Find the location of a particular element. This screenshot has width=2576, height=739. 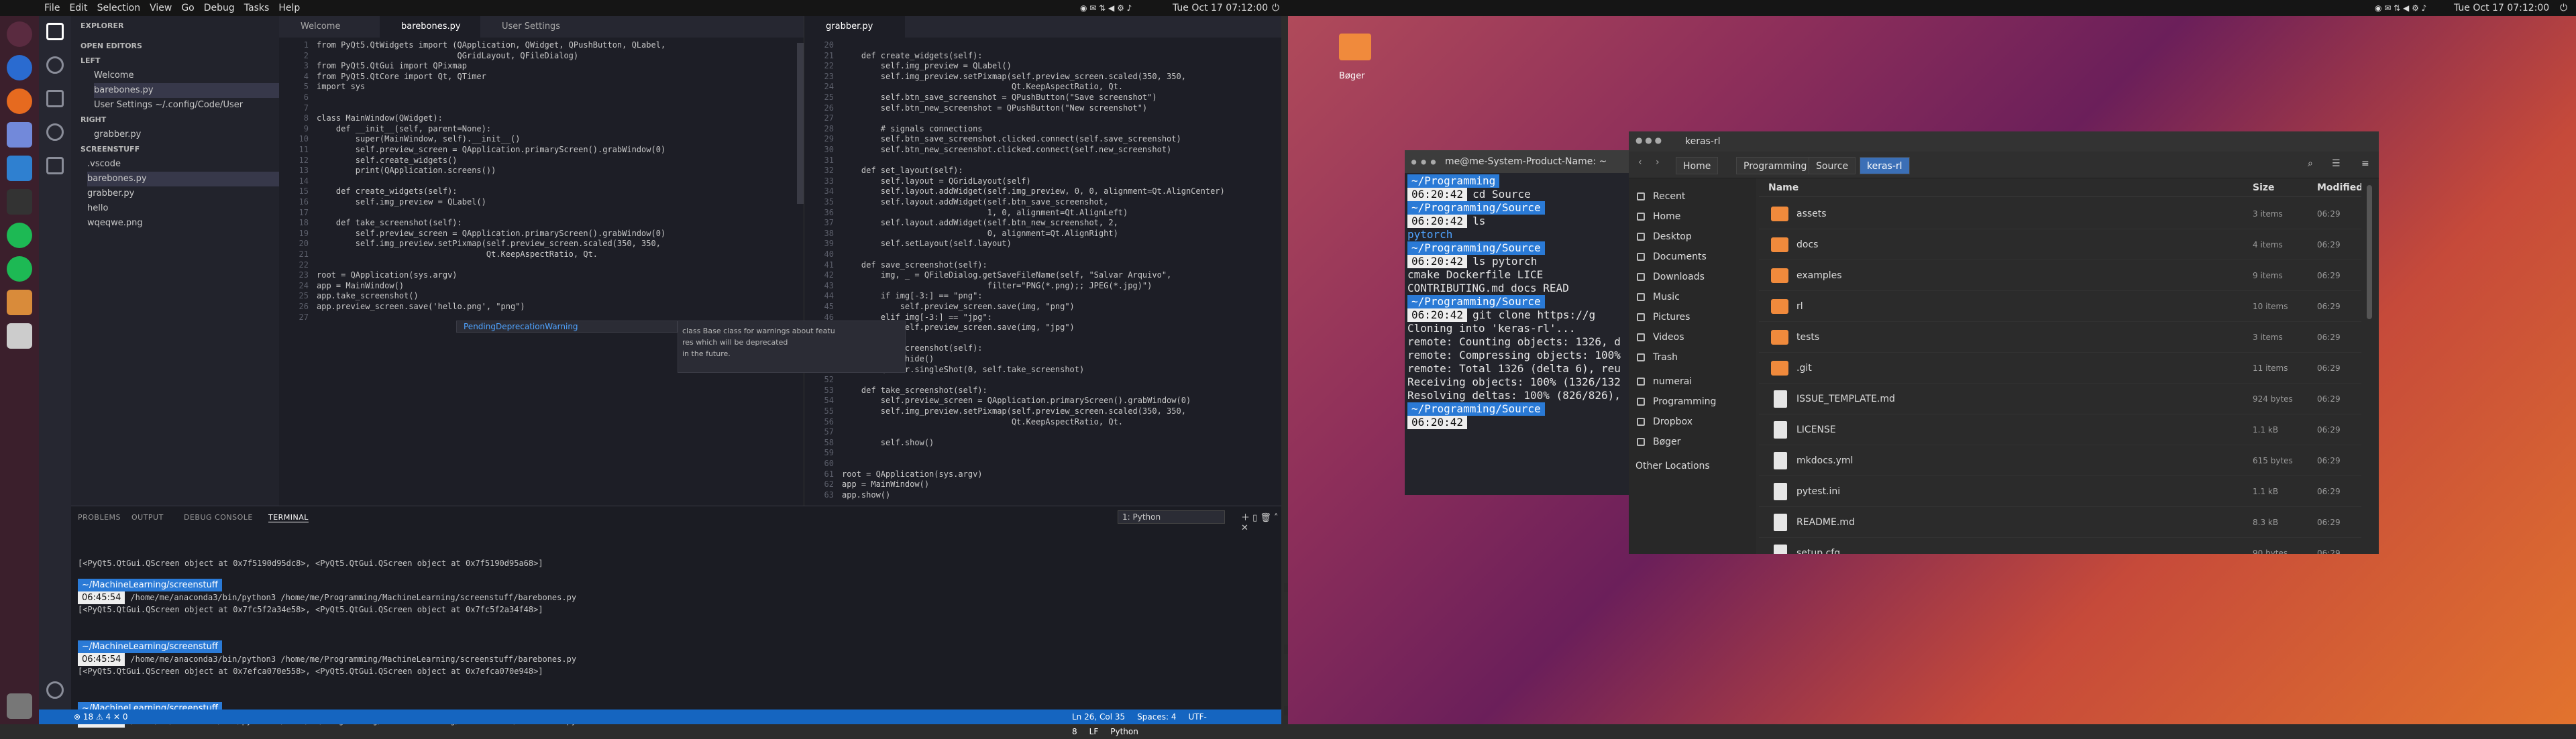

code-line: Qt.KeepAspectRatio, Qt. is located at coordinates (982, 422).